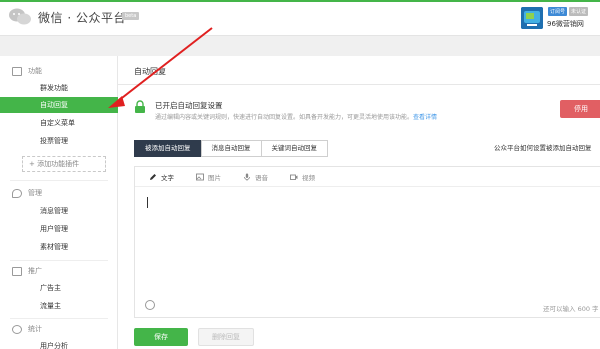 This screenshot has width=600, height=349. What do you see at coordinates (59, 247) in the screenshot?
I see `sidebar-item-materials: 素材管理` at bounding box center [59, 247].